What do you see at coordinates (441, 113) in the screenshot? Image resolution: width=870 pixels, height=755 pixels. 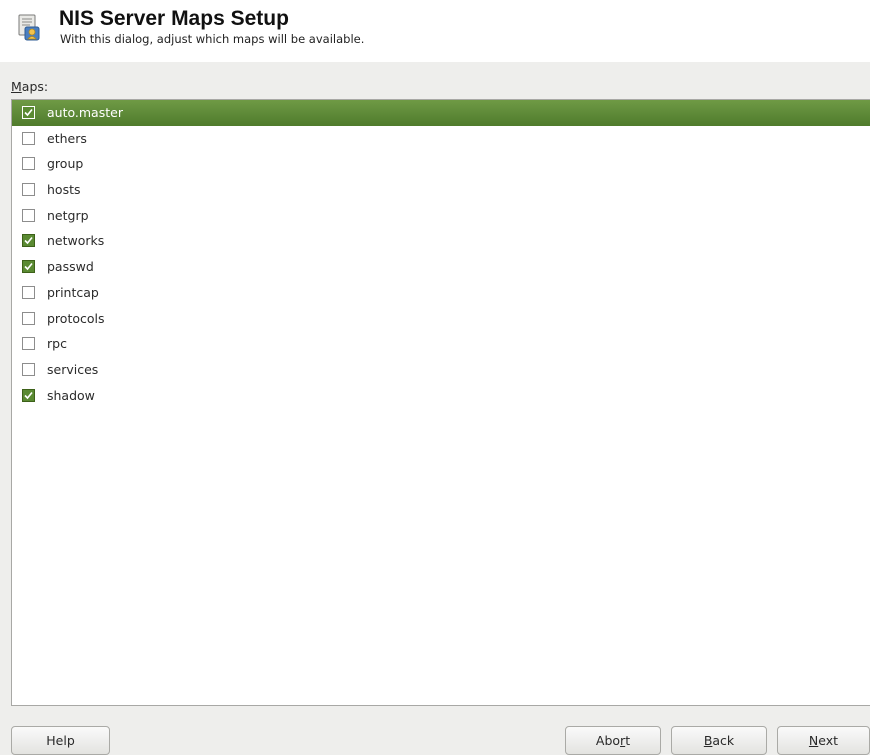 I see `map-list-item: auto.master` at bounding box center [441, 113].